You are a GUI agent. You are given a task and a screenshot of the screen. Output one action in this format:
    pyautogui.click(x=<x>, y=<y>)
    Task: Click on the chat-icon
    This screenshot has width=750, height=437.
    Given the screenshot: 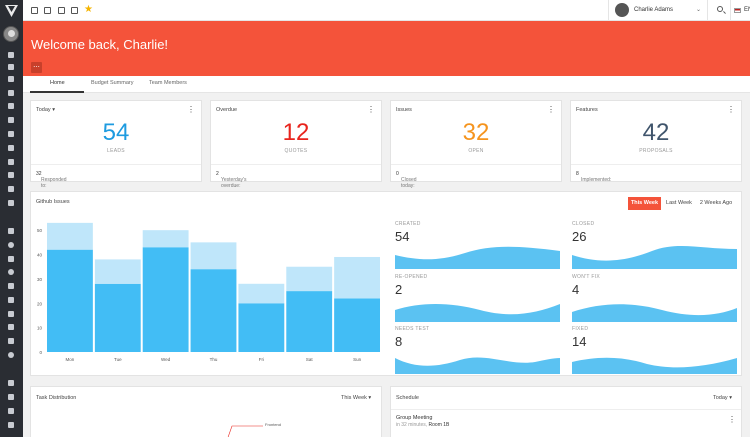 What is the action you would take?
    pyautogui.click(x=11, y=134)
    